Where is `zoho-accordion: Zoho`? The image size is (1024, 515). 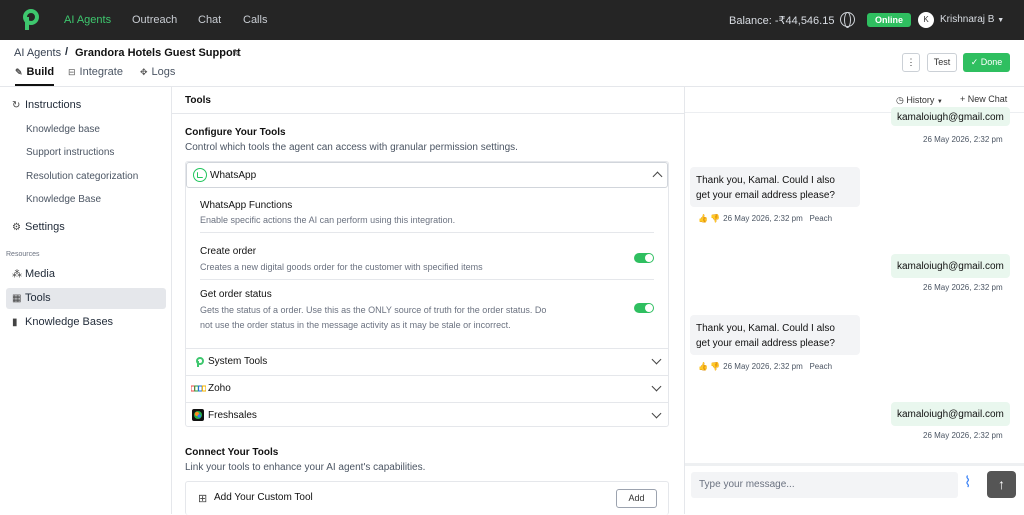 zoho-accordion: Zoho is located at coordinates (427, 389).